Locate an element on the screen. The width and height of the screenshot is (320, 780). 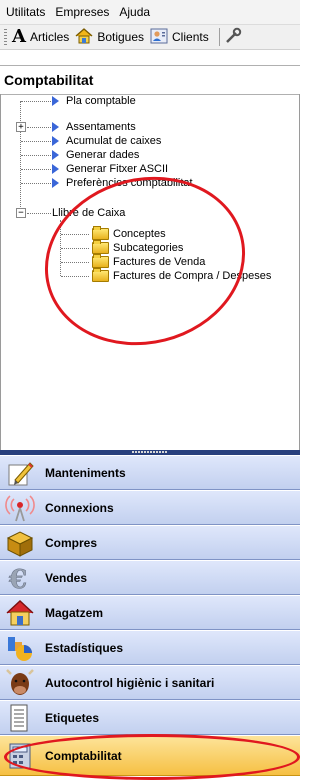
articles-button: A Articles is located at coordinates (40, 37).